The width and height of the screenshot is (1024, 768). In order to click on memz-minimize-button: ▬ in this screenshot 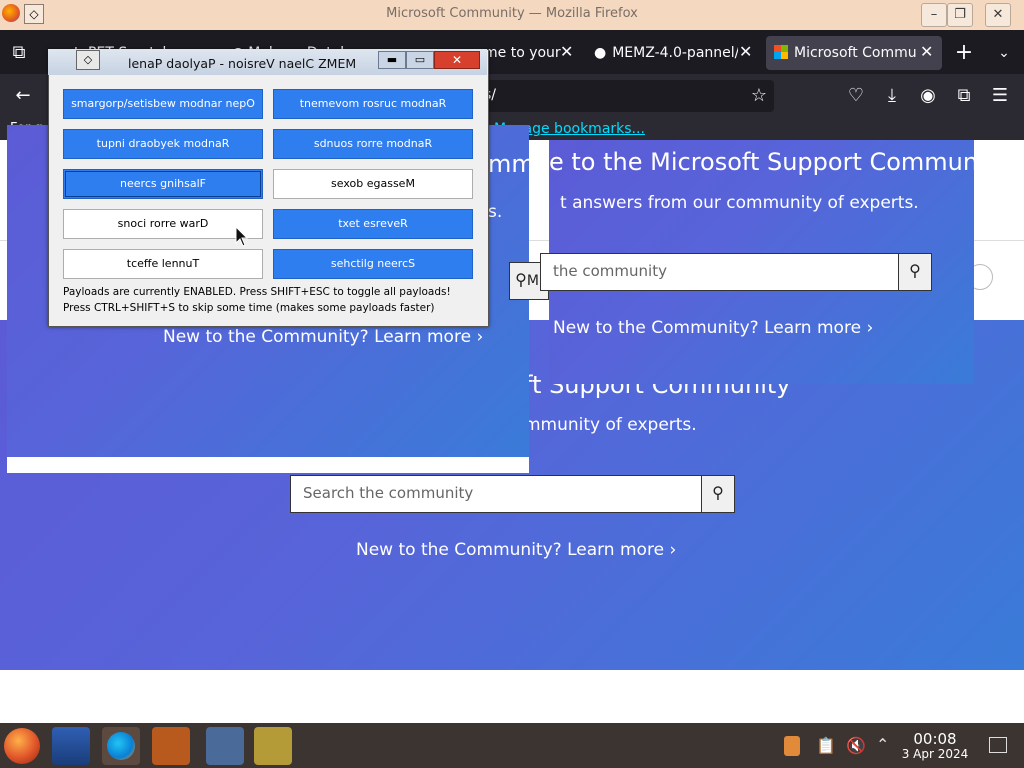, I will do `click(392, 60)`.